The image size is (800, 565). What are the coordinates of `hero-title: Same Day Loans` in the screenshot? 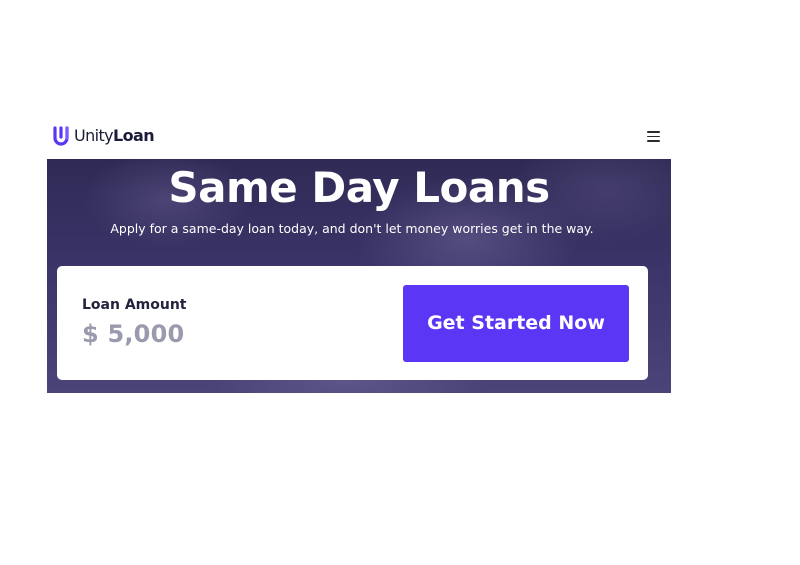 It's located at (359, 187).